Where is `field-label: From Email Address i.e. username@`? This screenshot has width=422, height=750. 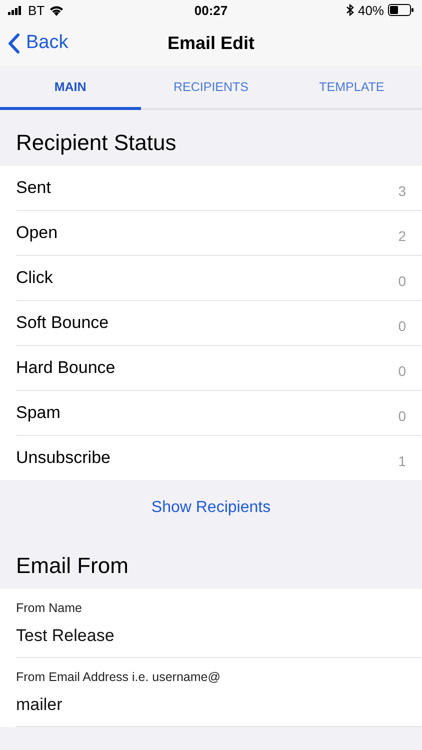 field-label: From Email Address i.e. username@ is located at coordinates (118, 677).